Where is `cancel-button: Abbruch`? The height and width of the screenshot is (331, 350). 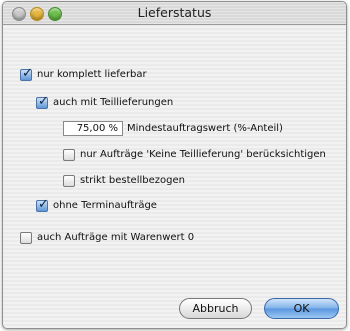 cancel-button: Abbruch is located at coordinates (215, 308).